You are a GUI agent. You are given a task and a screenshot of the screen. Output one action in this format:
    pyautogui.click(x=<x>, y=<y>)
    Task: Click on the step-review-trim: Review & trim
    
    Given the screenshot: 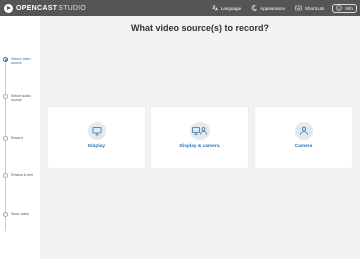 What is the action you would take?
    pyautogui.click(x=20, y=175)
    